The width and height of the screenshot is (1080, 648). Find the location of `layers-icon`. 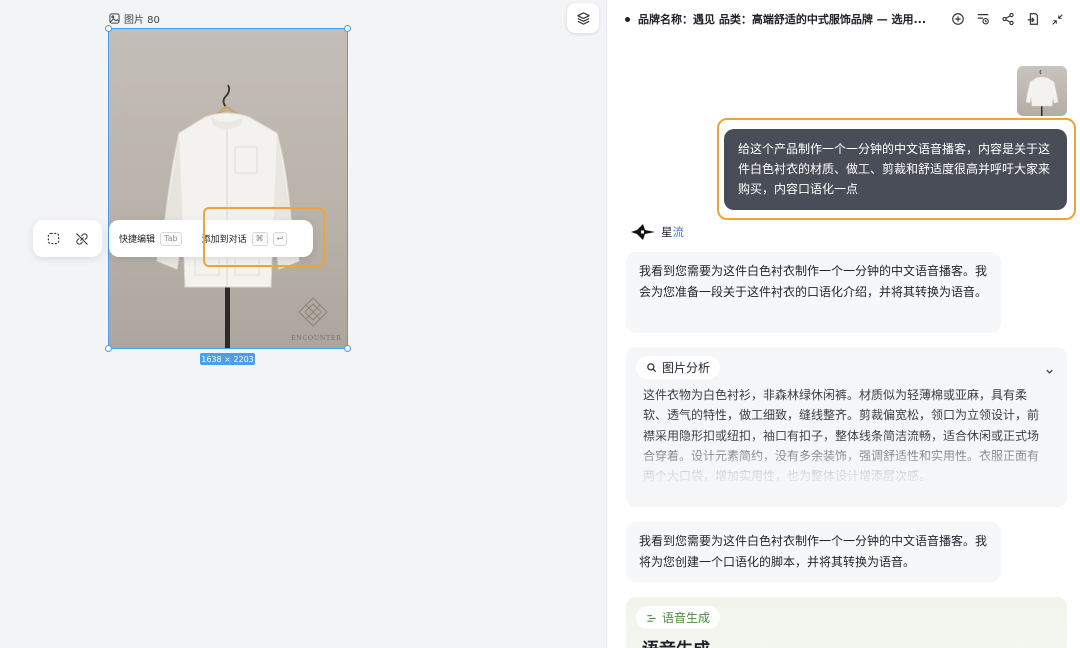

layers-icon is located at coordinates (583, 18).